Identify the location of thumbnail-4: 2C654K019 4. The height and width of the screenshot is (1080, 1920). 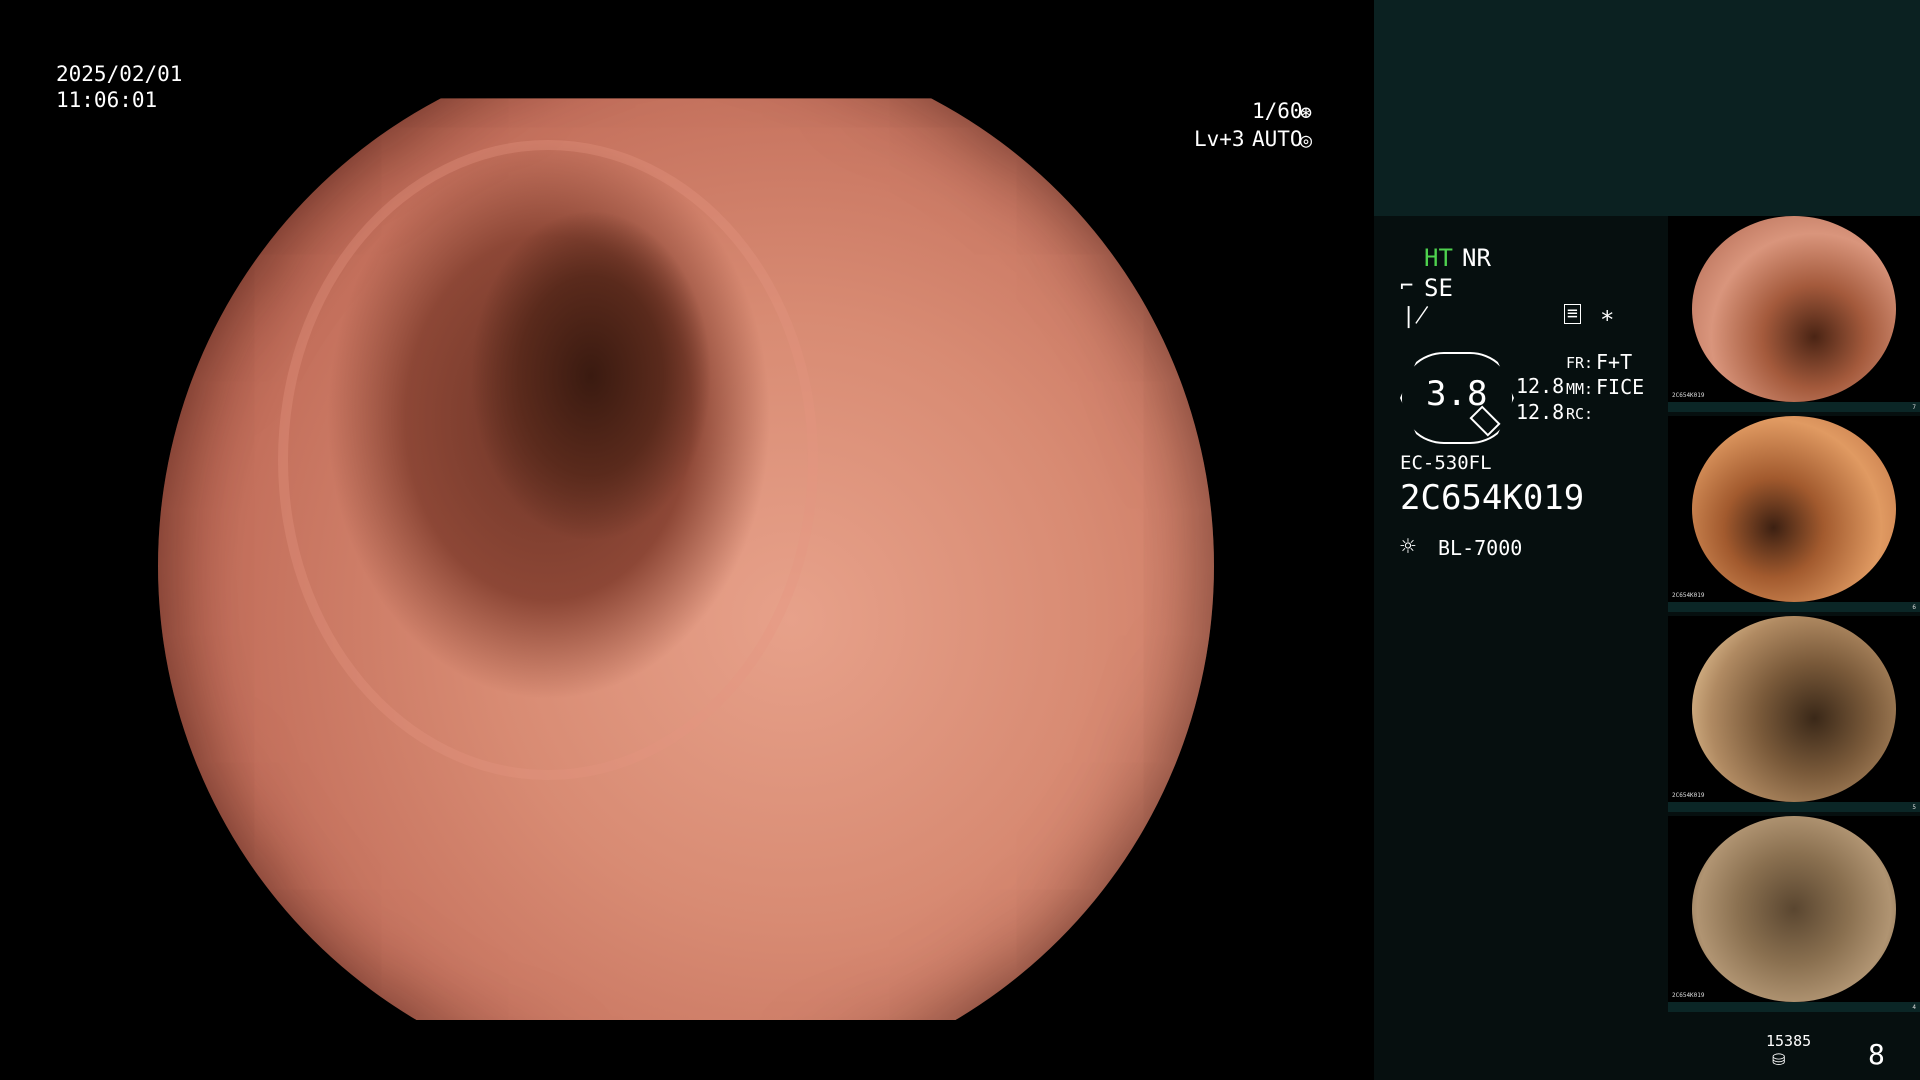
(1794, 914).